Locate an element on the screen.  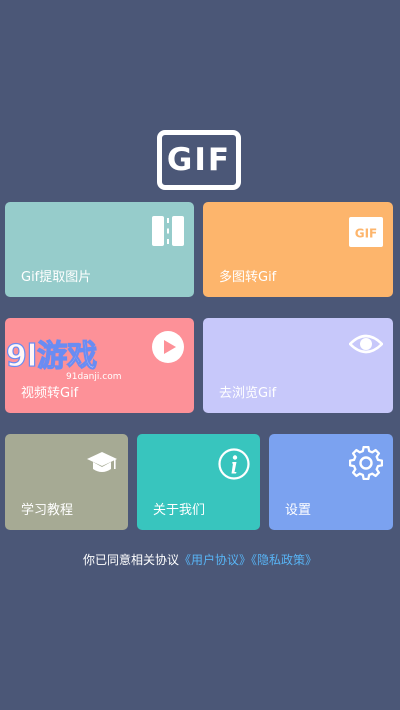
graduation-cap-icon is located at coordinates (102, 462).